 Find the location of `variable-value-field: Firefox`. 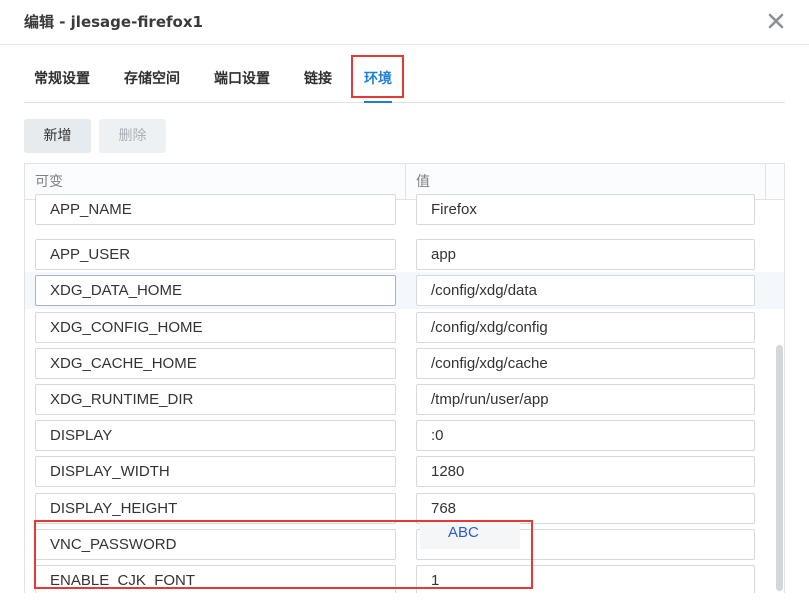

variable-value-field: Firefox is located at coordinates (585, 209).